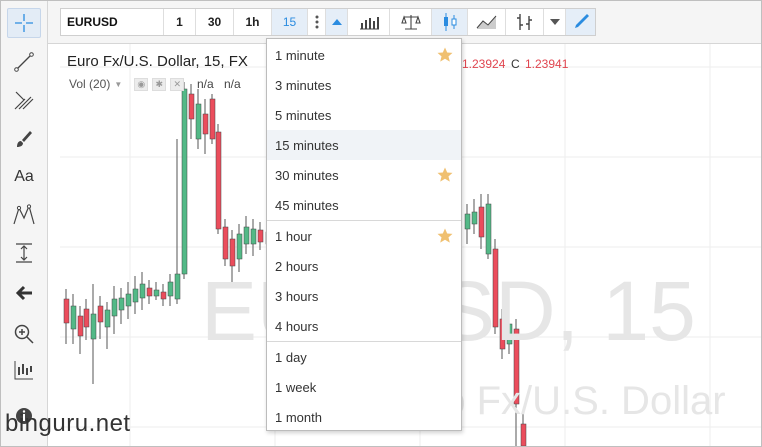  I want to click on ohlc-high: 1.23924, so click(484, 64).